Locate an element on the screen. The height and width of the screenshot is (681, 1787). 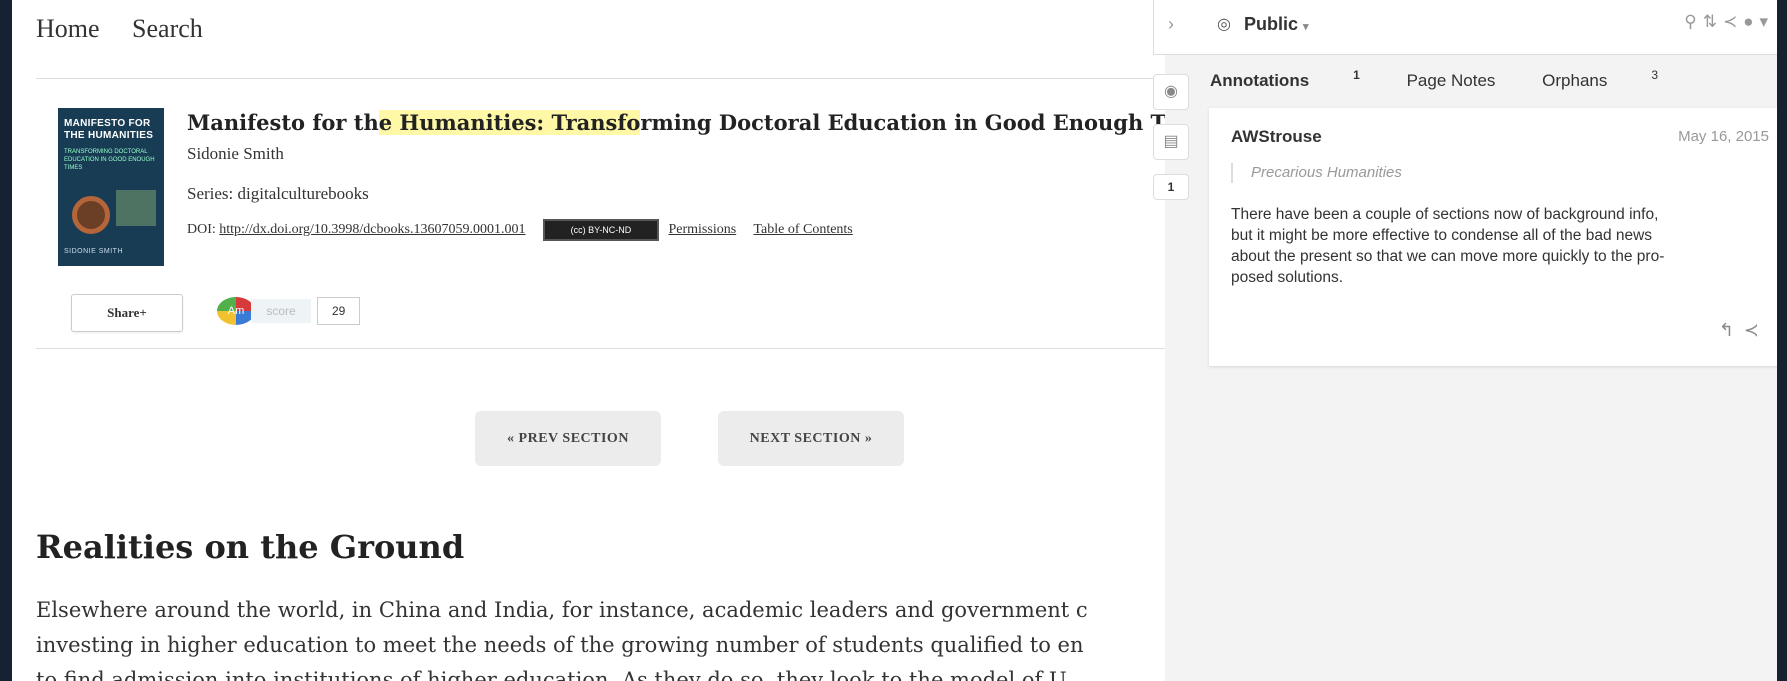
annotation-date: May 16, 2015 is located at coordinates (1723, 136).